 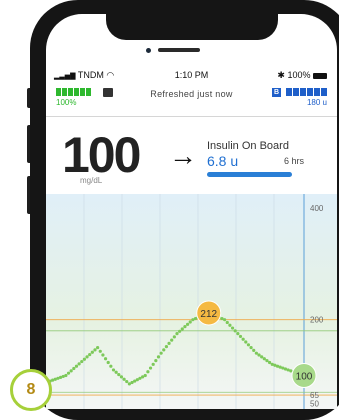 I want to click on trend-arrow-icon: →, so click(x=183, y=155).